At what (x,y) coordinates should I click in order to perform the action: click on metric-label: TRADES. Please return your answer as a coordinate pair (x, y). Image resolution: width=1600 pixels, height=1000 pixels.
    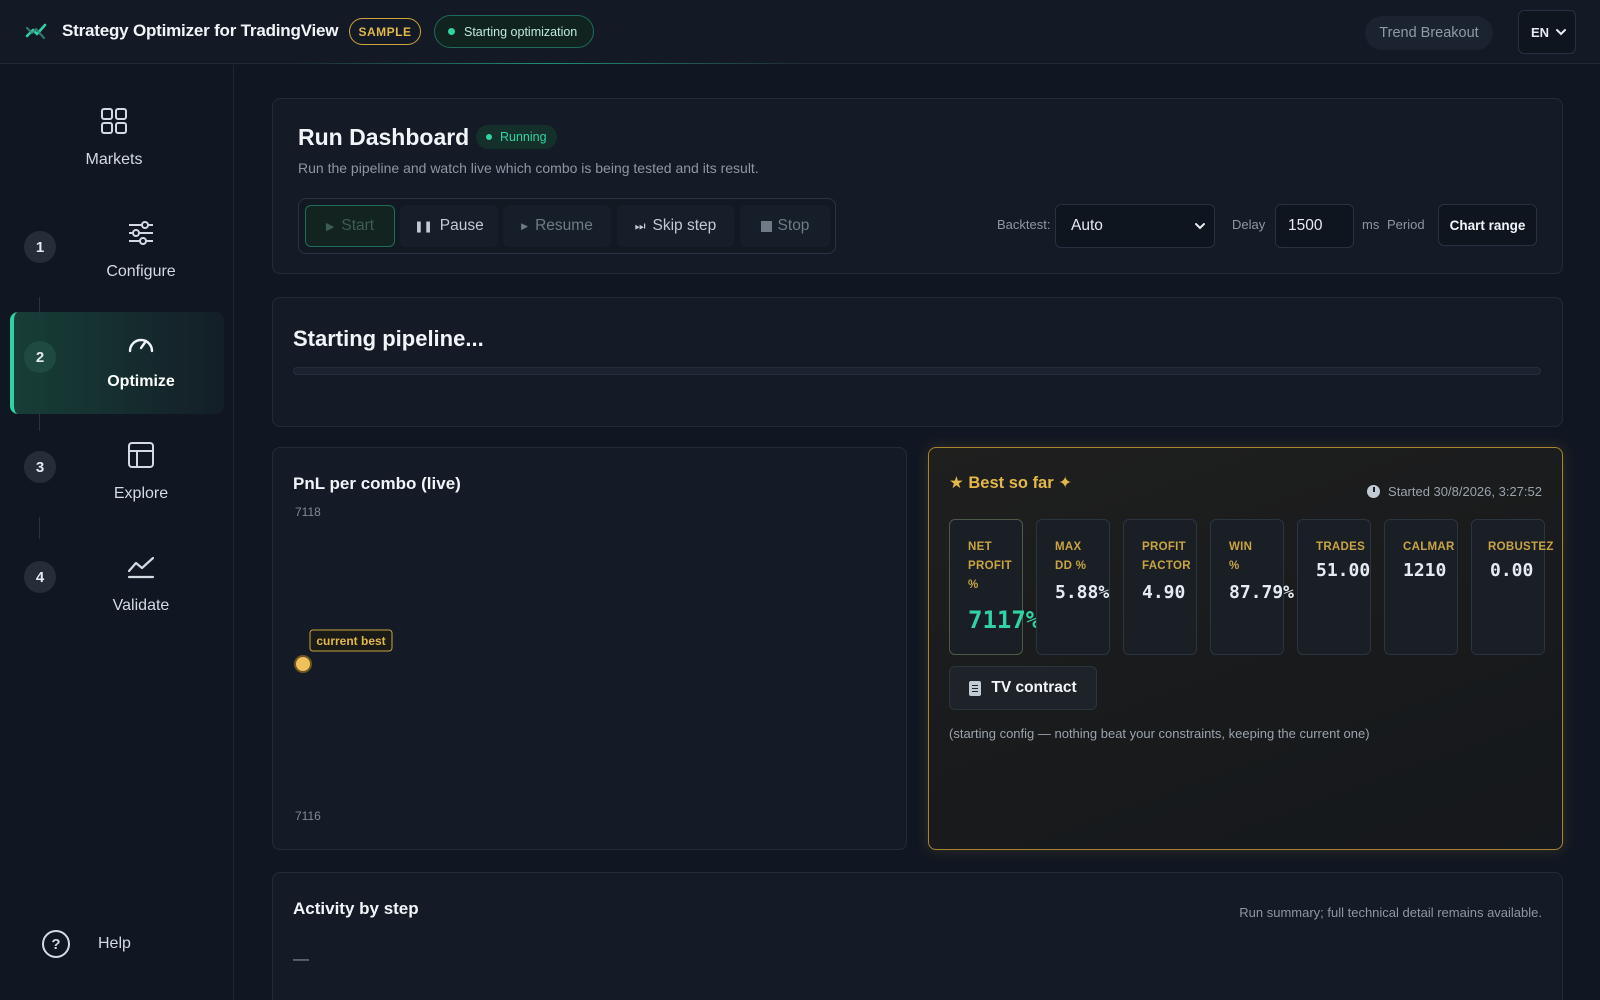
    Looking at the image, I should click on (1341, 547).